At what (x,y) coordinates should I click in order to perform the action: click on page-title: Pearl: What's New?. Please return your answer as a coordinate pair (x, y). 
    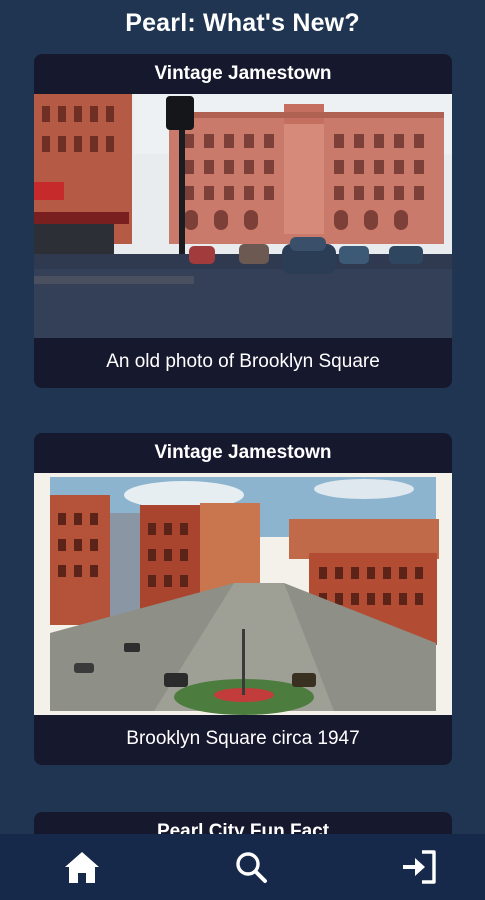
    Looking at the image, I should click on (242, 23).